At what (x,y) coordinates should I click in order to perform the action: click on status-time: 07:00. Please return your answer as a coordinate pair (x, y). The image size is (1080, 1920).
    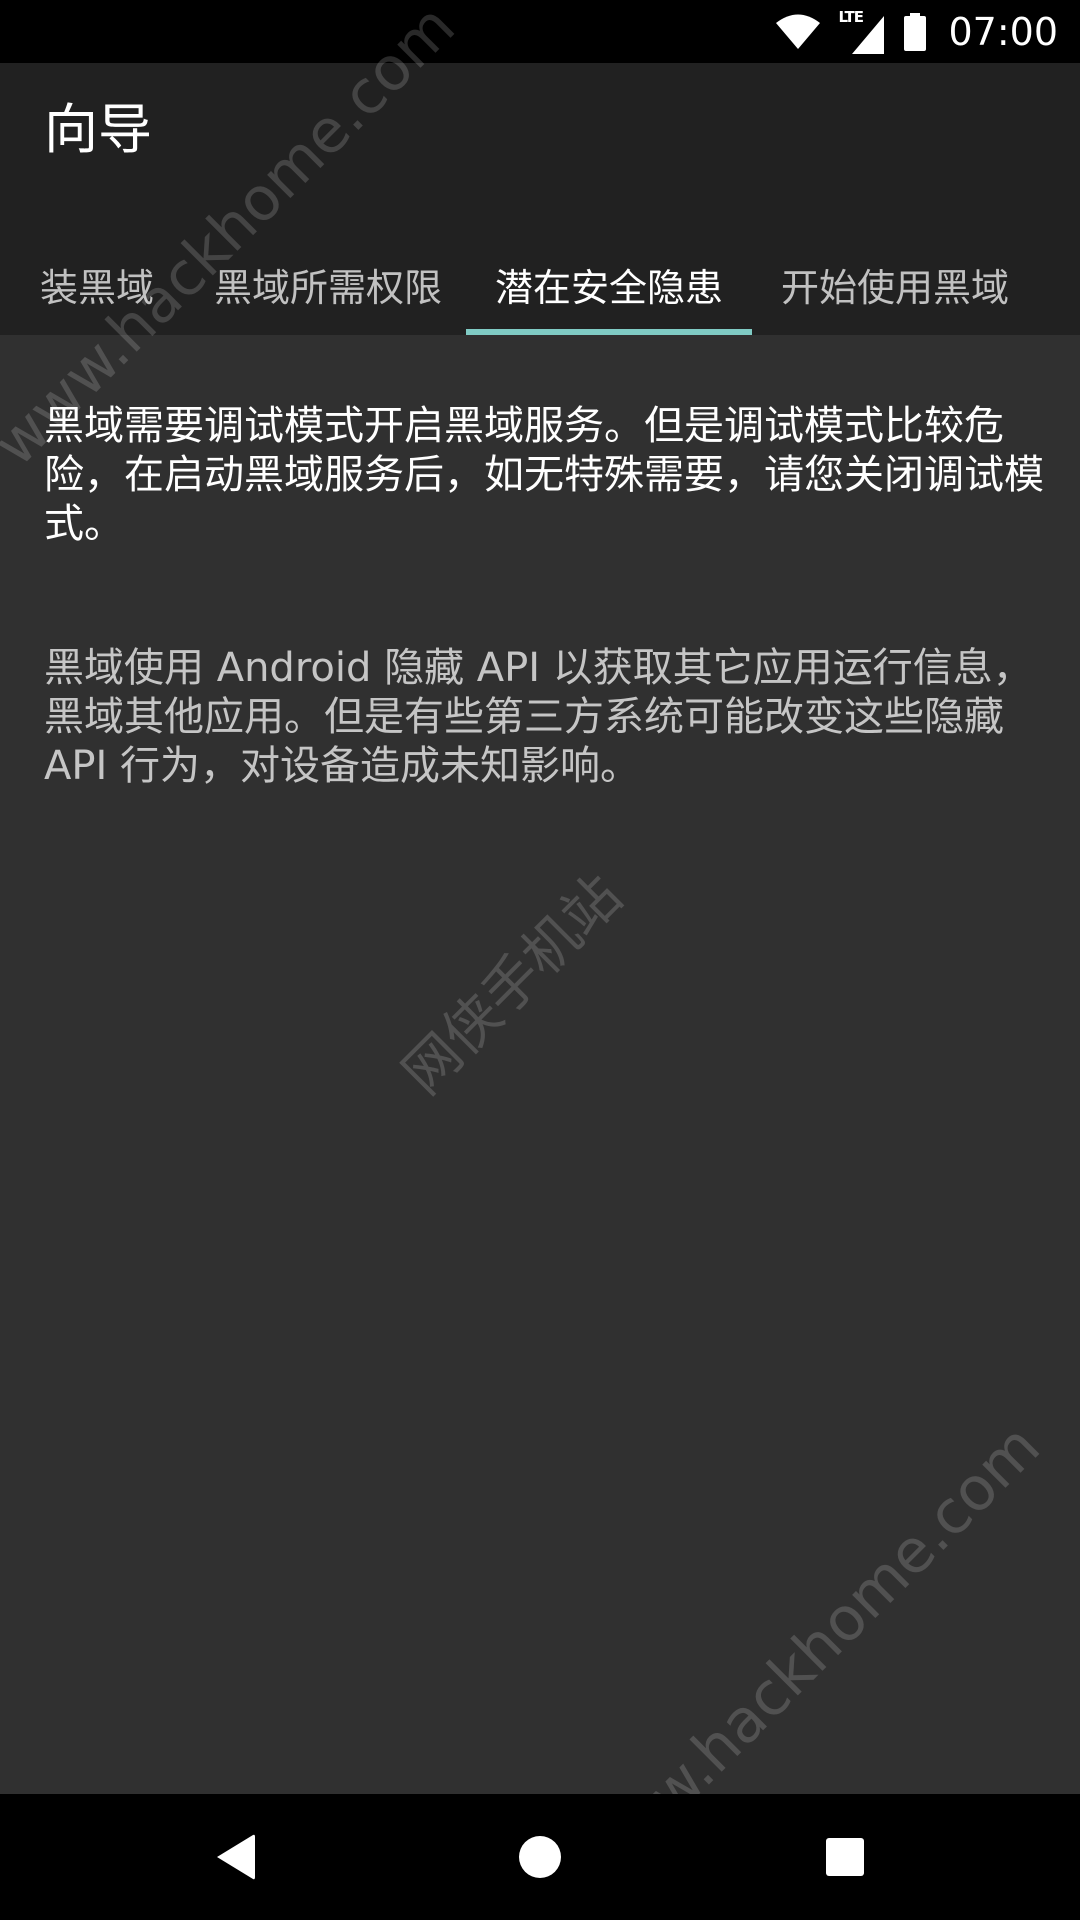
    Looking at the image, I should click on (1003, 31).